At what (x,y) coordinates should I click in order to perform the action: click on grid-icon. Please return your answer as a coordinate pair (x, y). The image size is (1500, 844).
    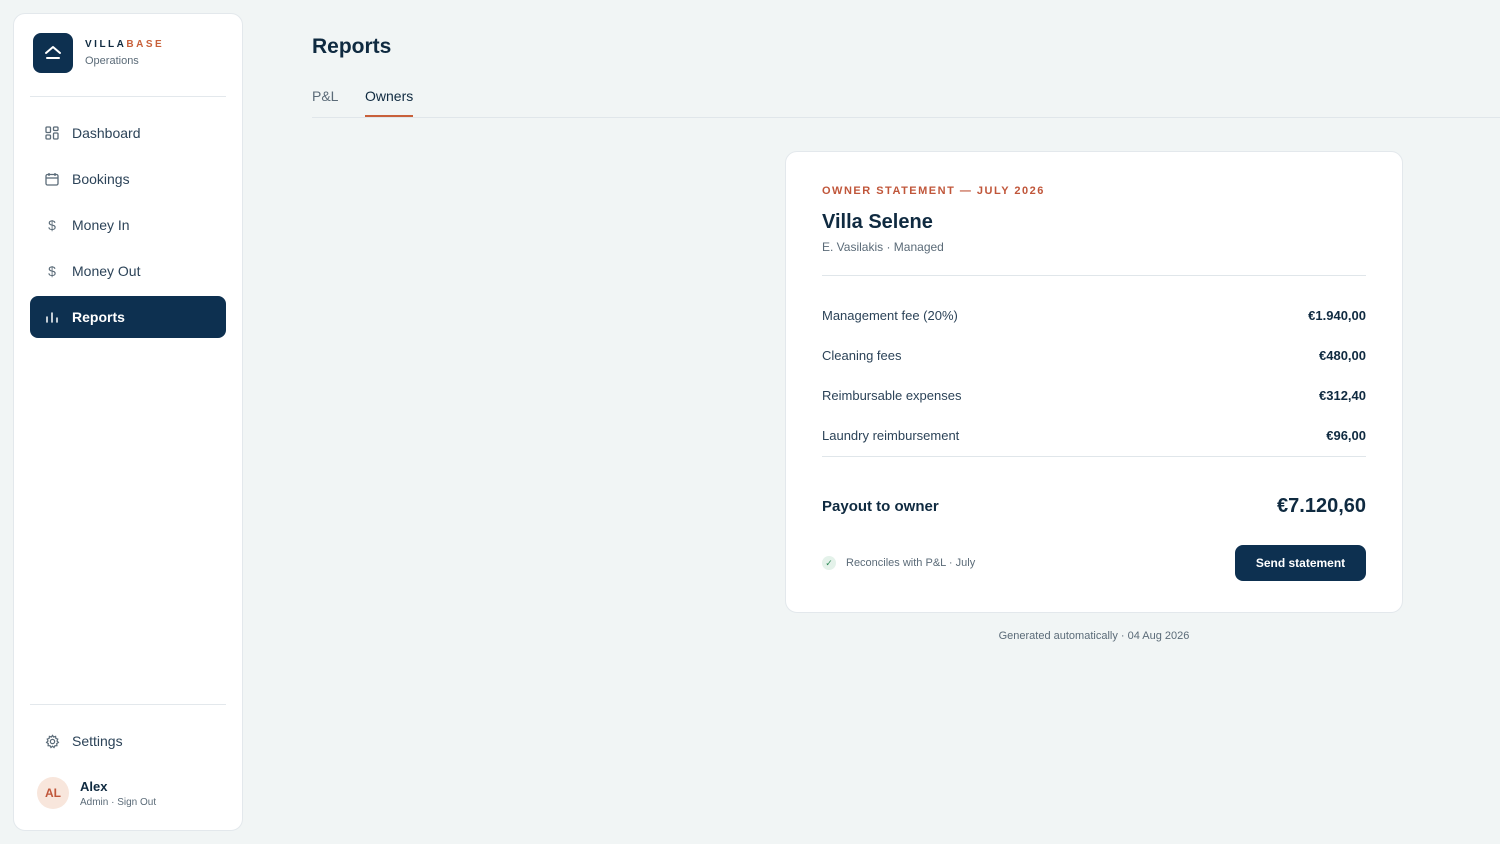
    Looking at the image, I should click on (52, 133).